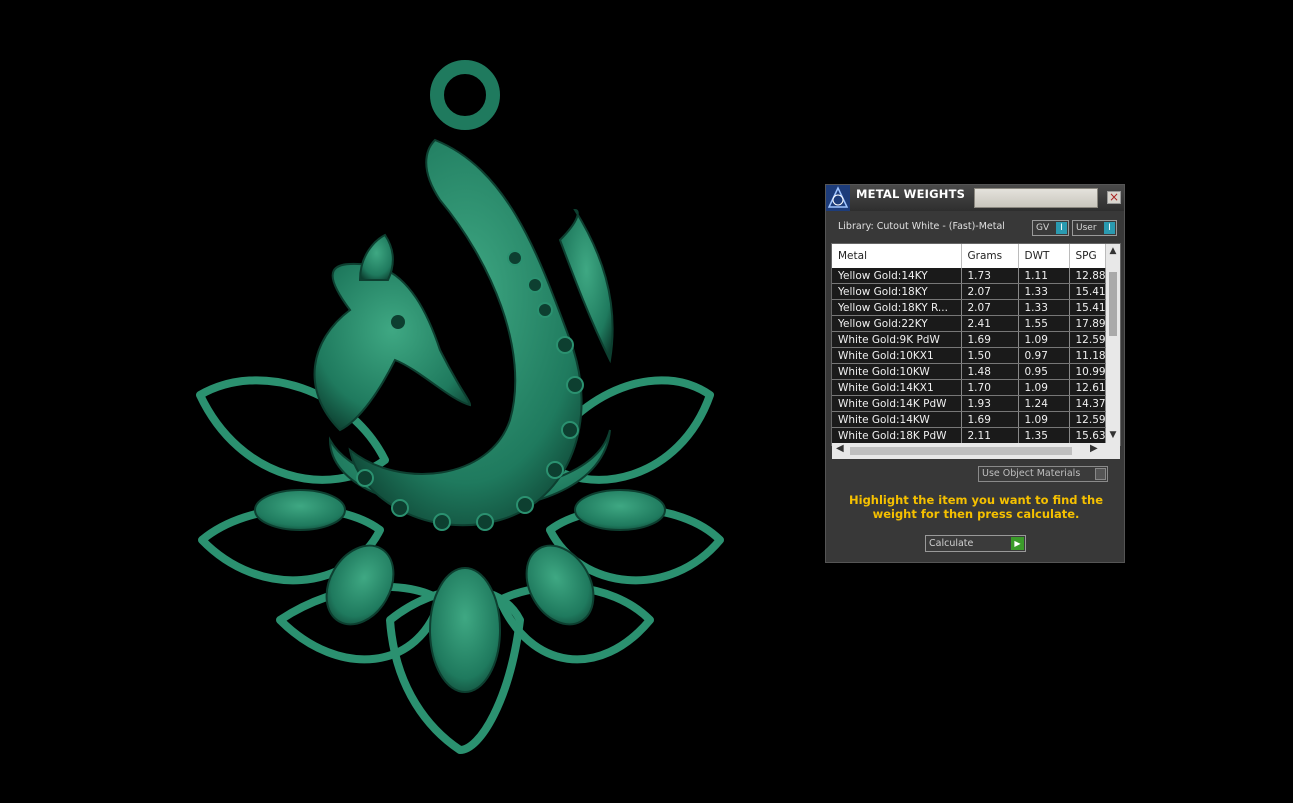  I want to click on calculate-button: Calculate ▶, so click(975, 543).